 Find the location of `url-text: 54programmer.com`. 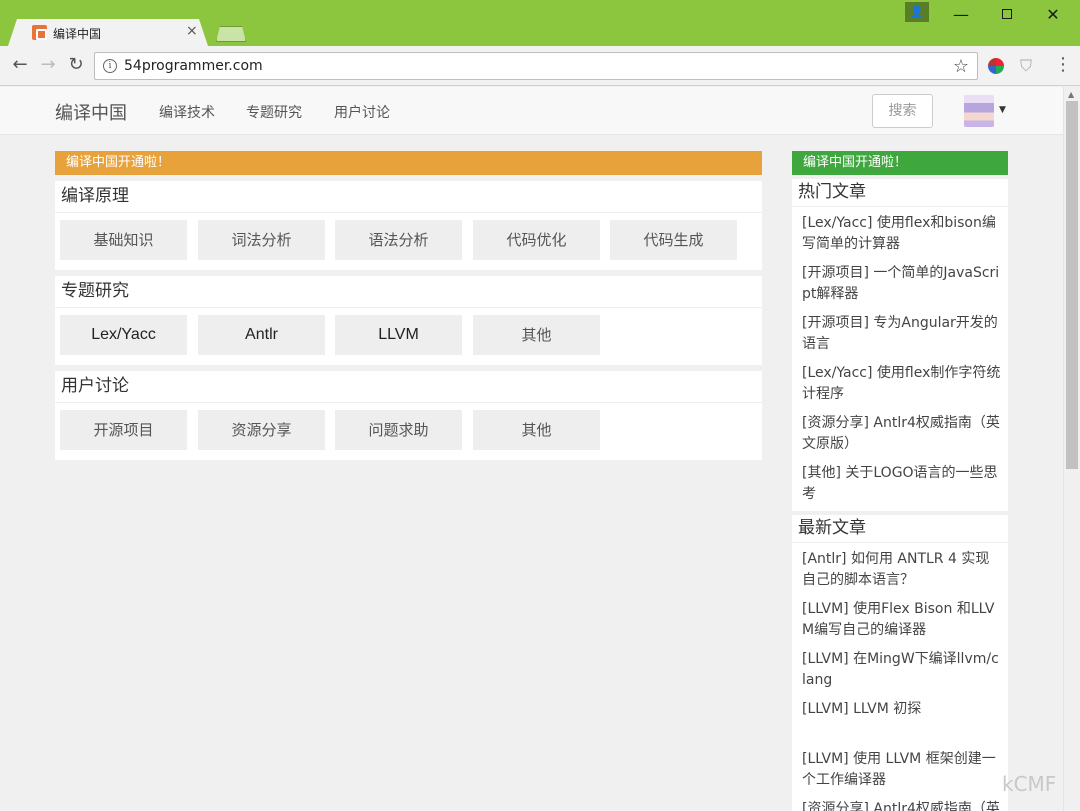

url-text: 54programmer.com is located at coordinates (193, 66).